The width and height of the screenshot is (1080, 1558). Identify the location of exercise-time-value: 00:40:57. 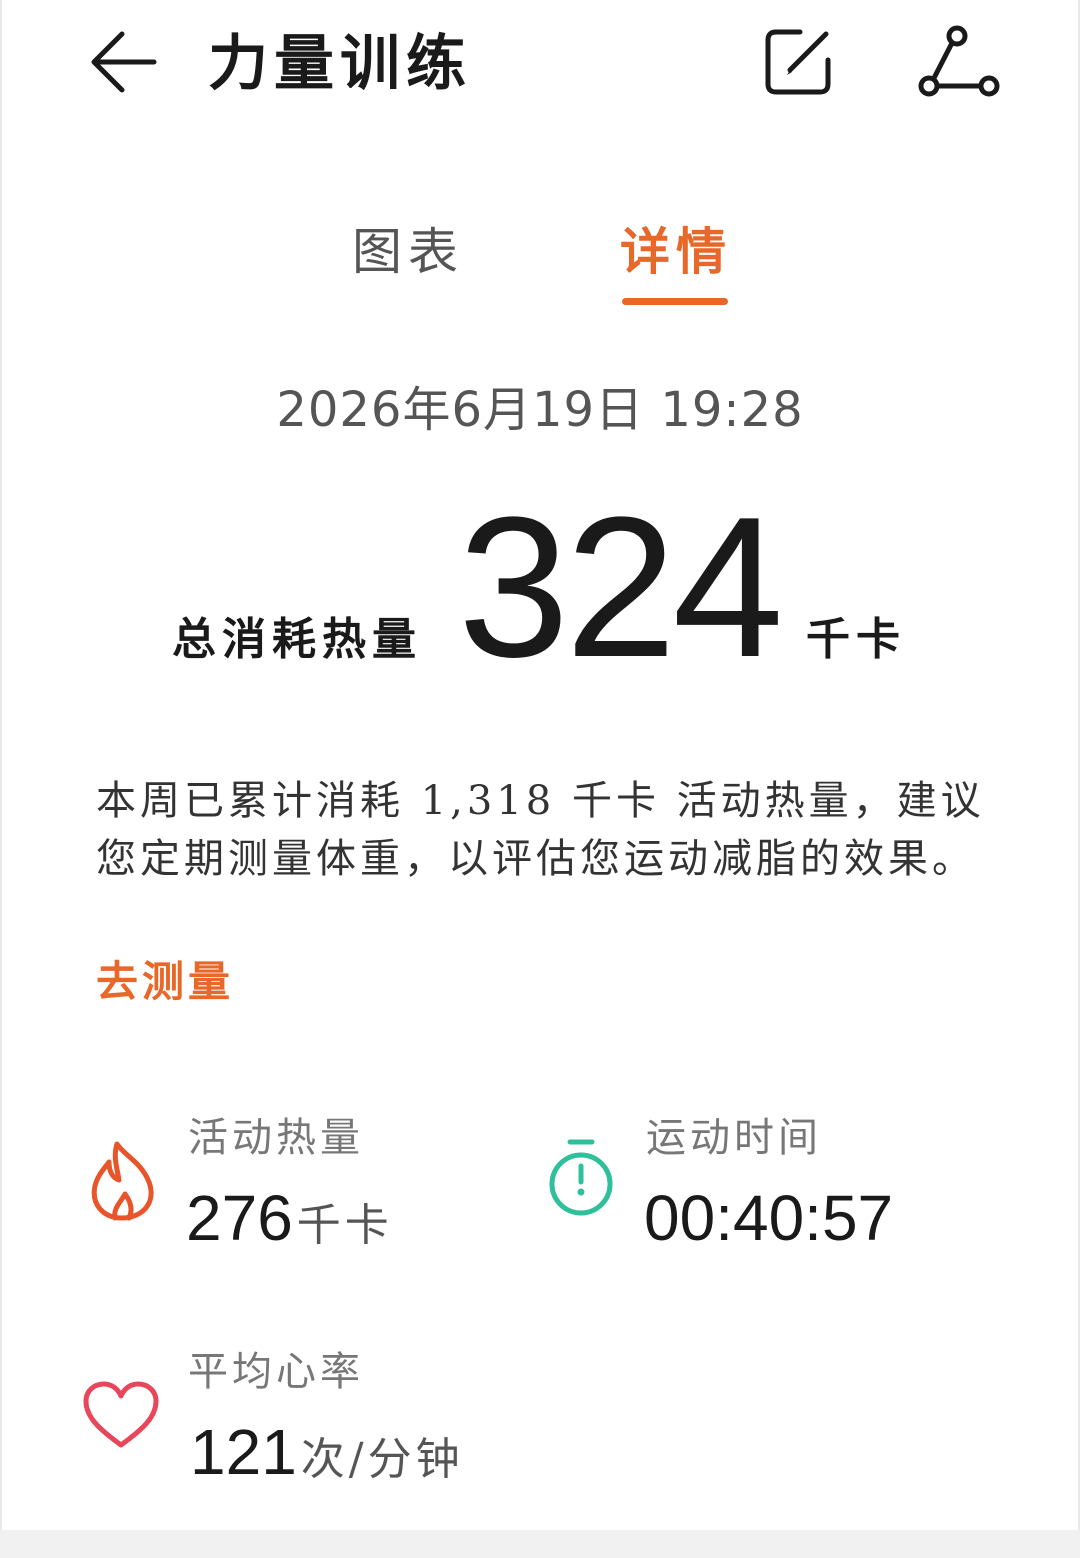
(768, 1218).